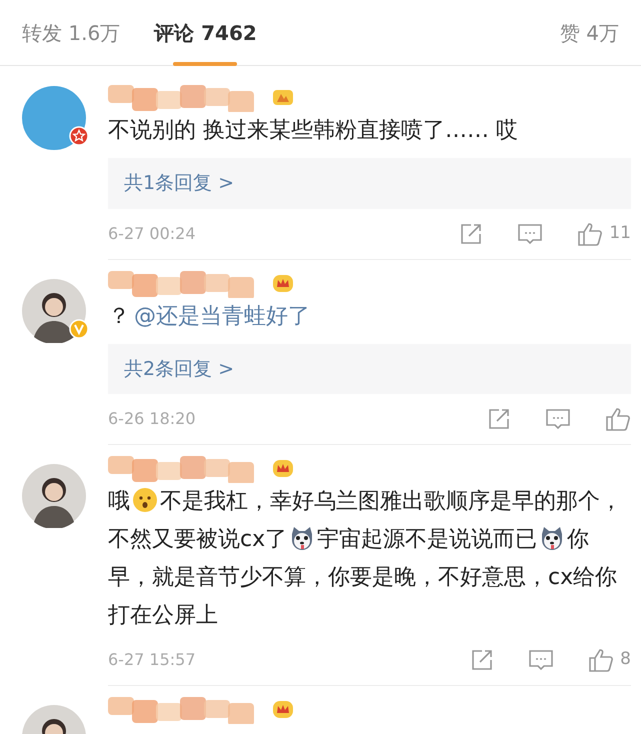  I want to click on verified-badge-icon, so click(79, 328).